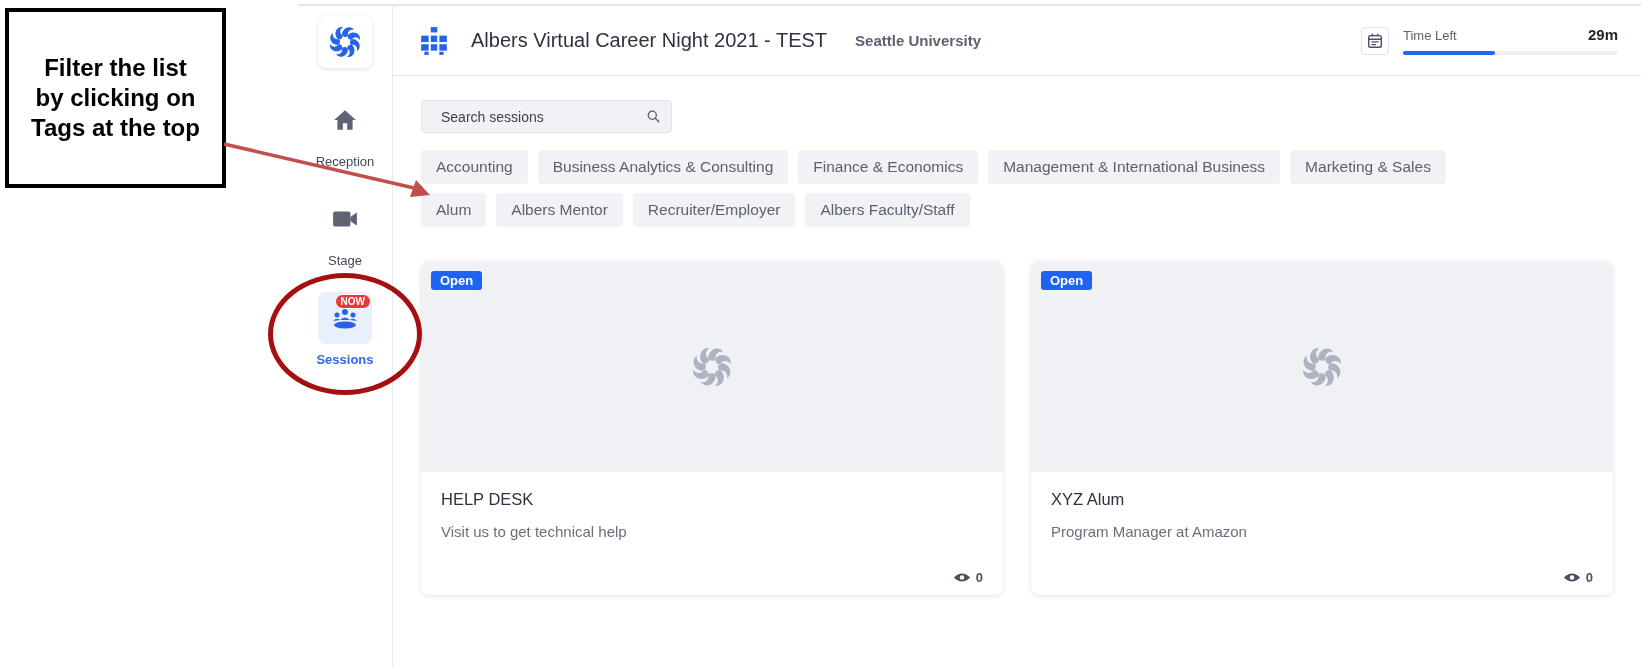  Describe the element at coordinates (345, 161) in the screenshot. I see `nav-label: Reception` at that location.